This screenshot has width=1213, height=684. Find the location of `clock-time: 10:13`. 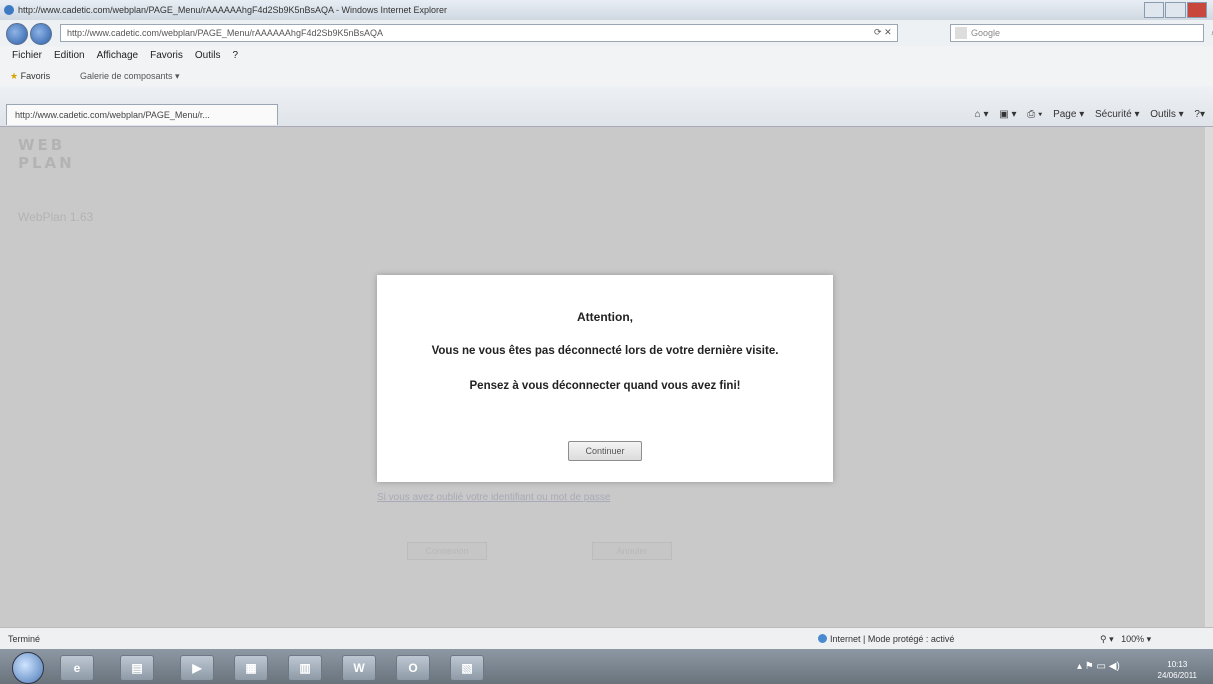

clock-time: 10:13 is located at coordinates (1177, 664).